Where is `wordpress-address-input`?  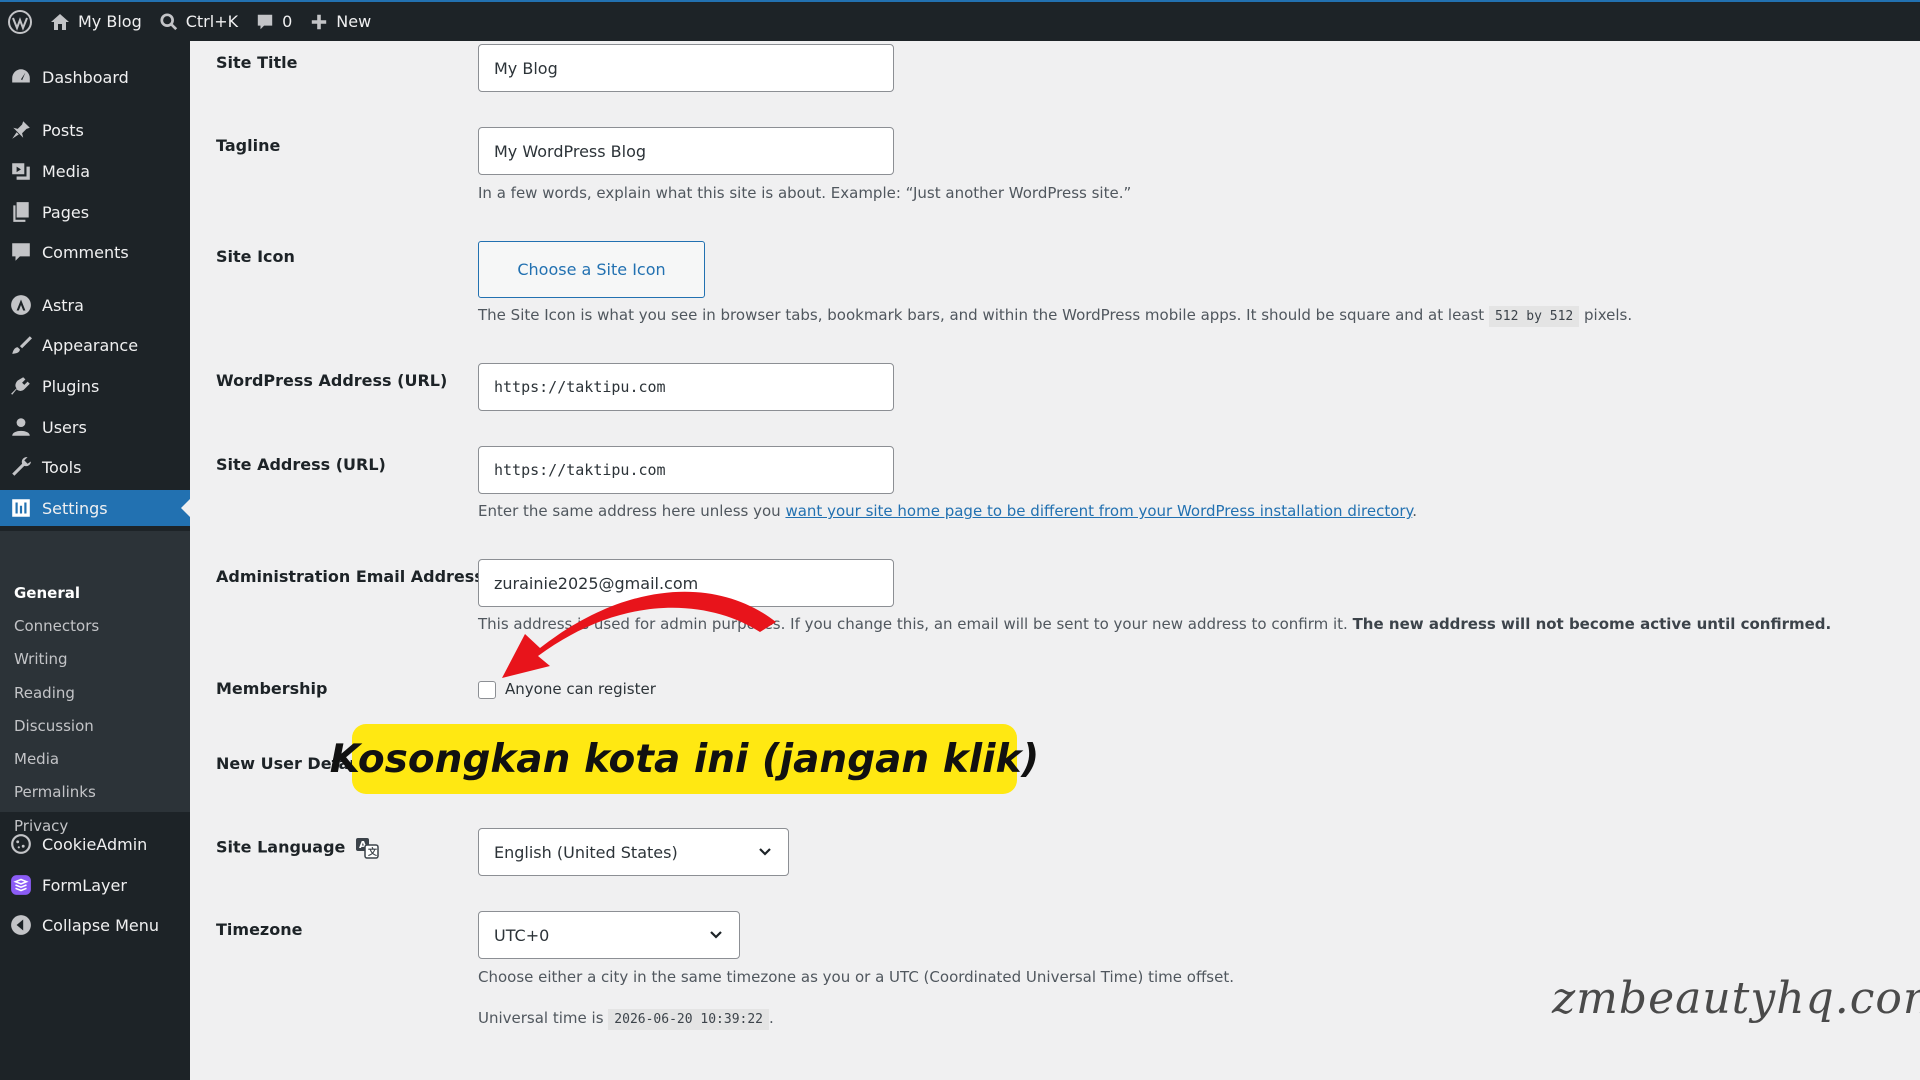 wordpress-address-input is located at coordinates (686, 387).